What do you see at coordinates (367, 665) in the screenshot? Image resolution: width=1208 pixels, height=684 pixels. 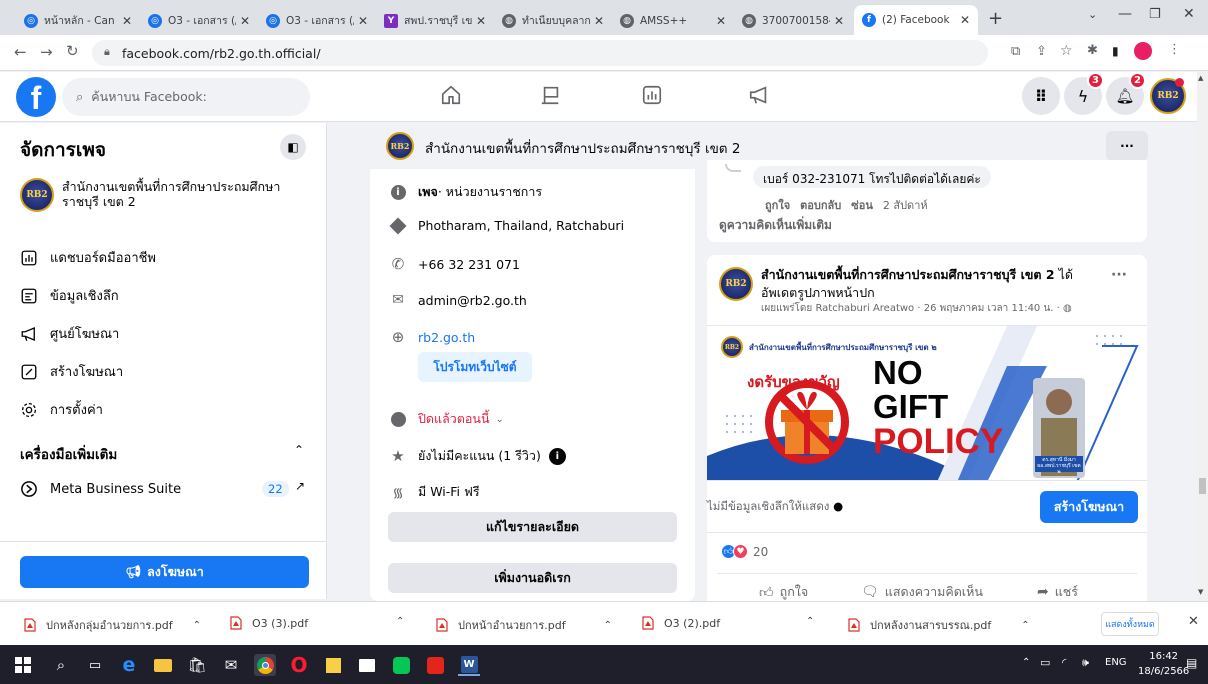 I see `photos-icon` at bounding box center [367, 665].